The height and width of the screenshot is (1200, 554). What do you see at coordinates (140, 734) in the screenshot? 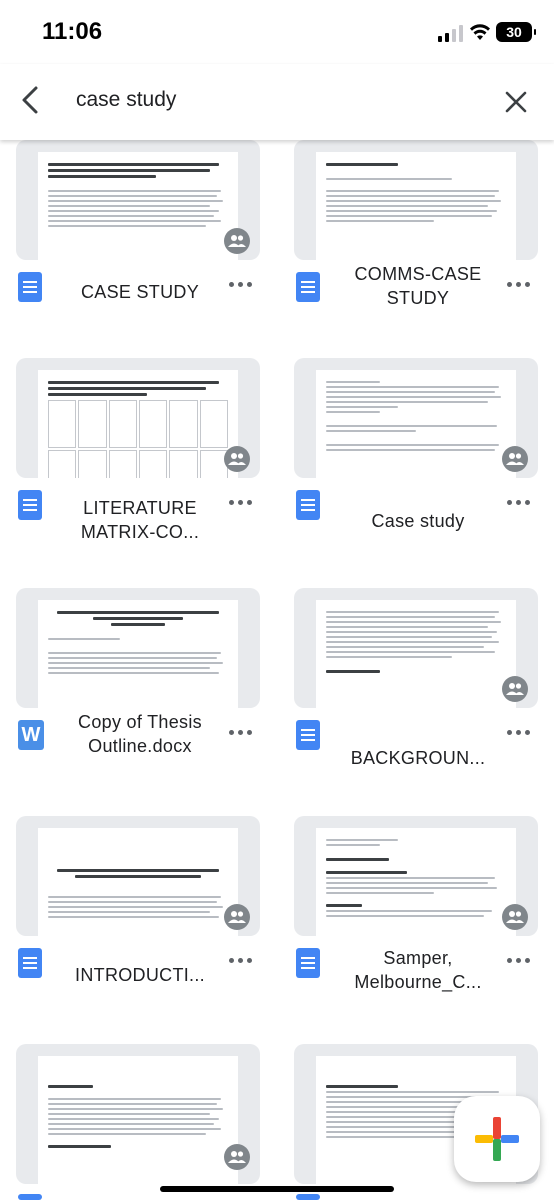
I see `file-title: Copy of Thesis Outline.docx` at bounding box center [140, 734].